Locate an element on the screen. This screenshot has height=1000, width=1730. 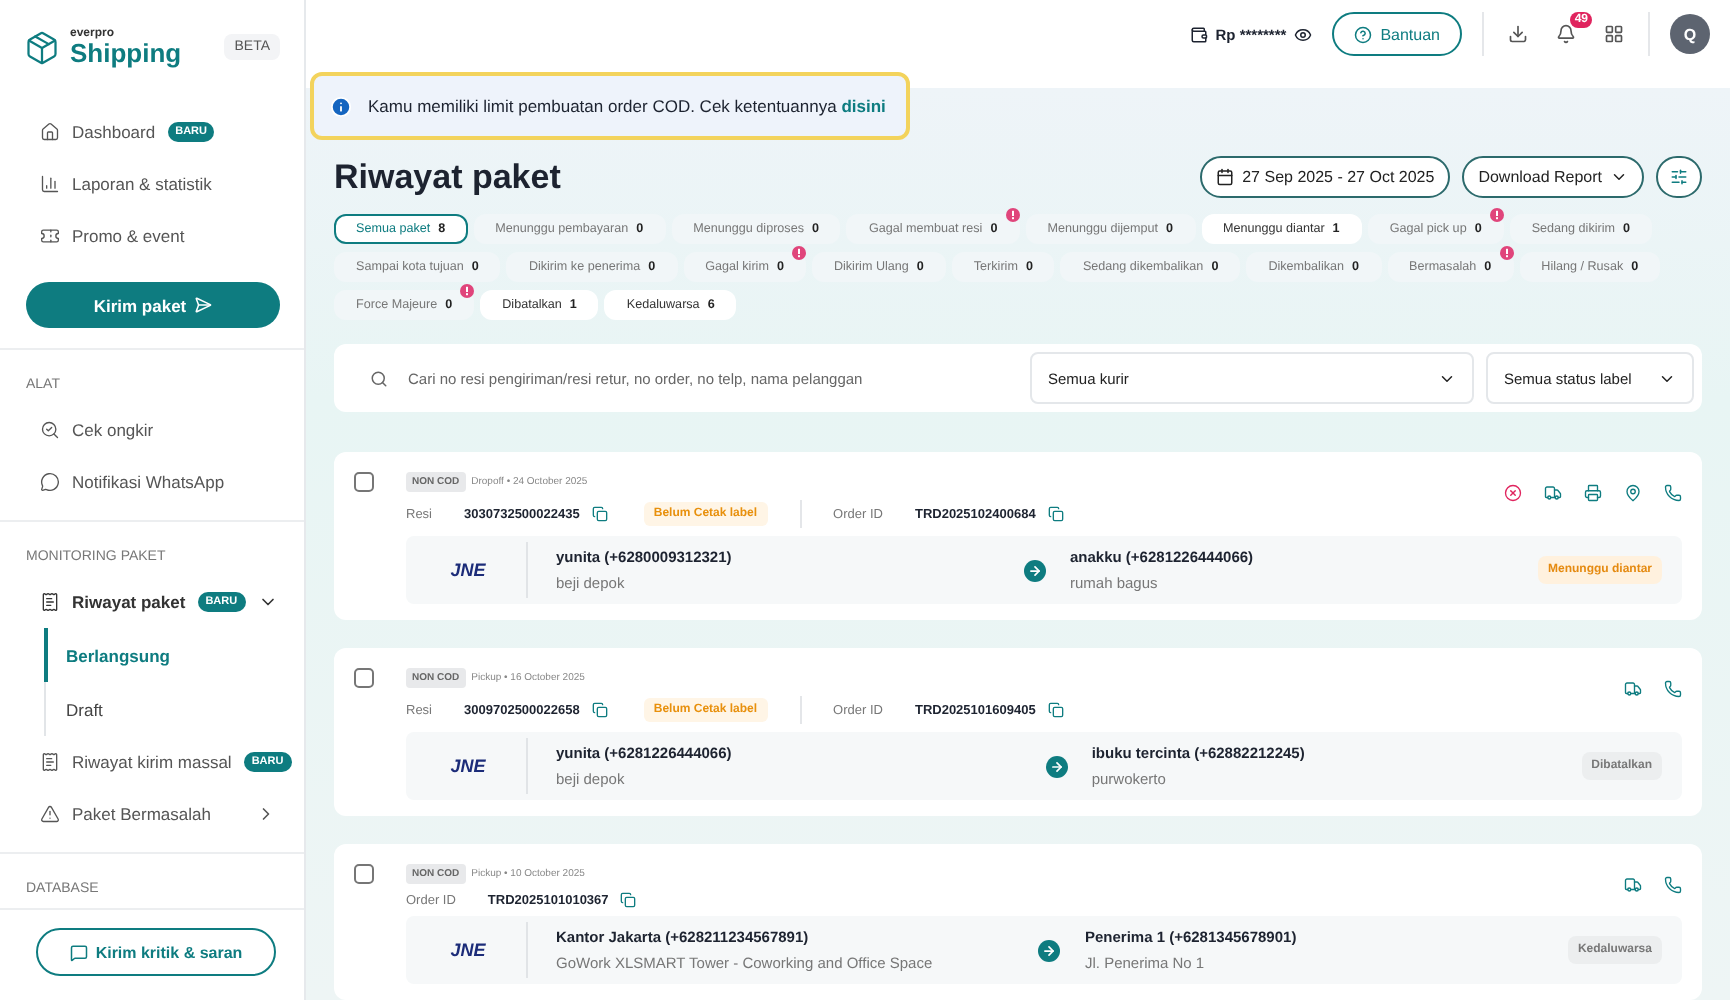
nav-item: Laporan & statistik is located at coordinates (152, 184).